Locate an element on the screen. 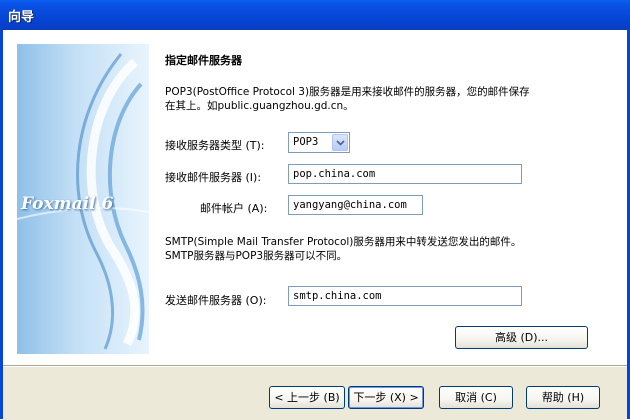 This screenshot has height=420, width=630. dropdown-button is located at coordinates (340, 142).